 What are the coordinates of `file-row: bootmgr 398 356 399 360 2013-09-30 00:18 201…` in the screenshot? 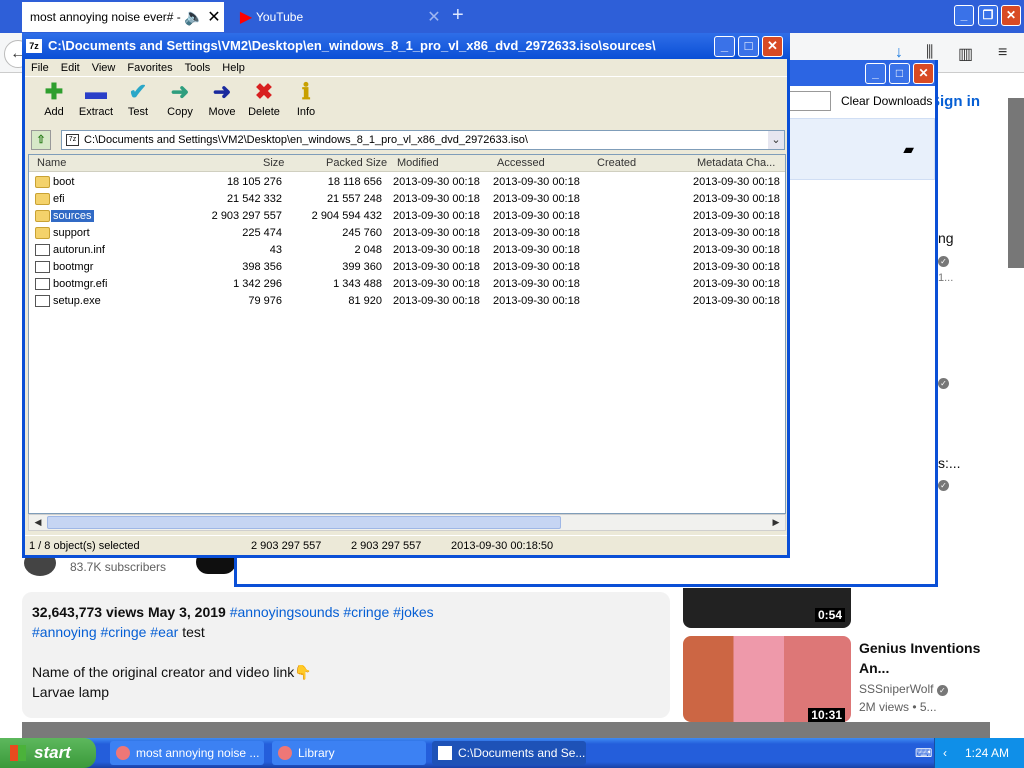 It's located at (407, 267).